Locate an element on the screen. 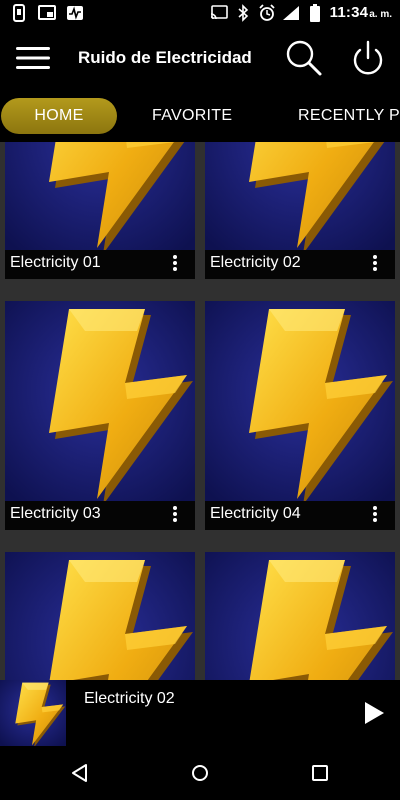 The image size is (400, 800). track-title: Electricity 03 is located at coordinates (55, 513).